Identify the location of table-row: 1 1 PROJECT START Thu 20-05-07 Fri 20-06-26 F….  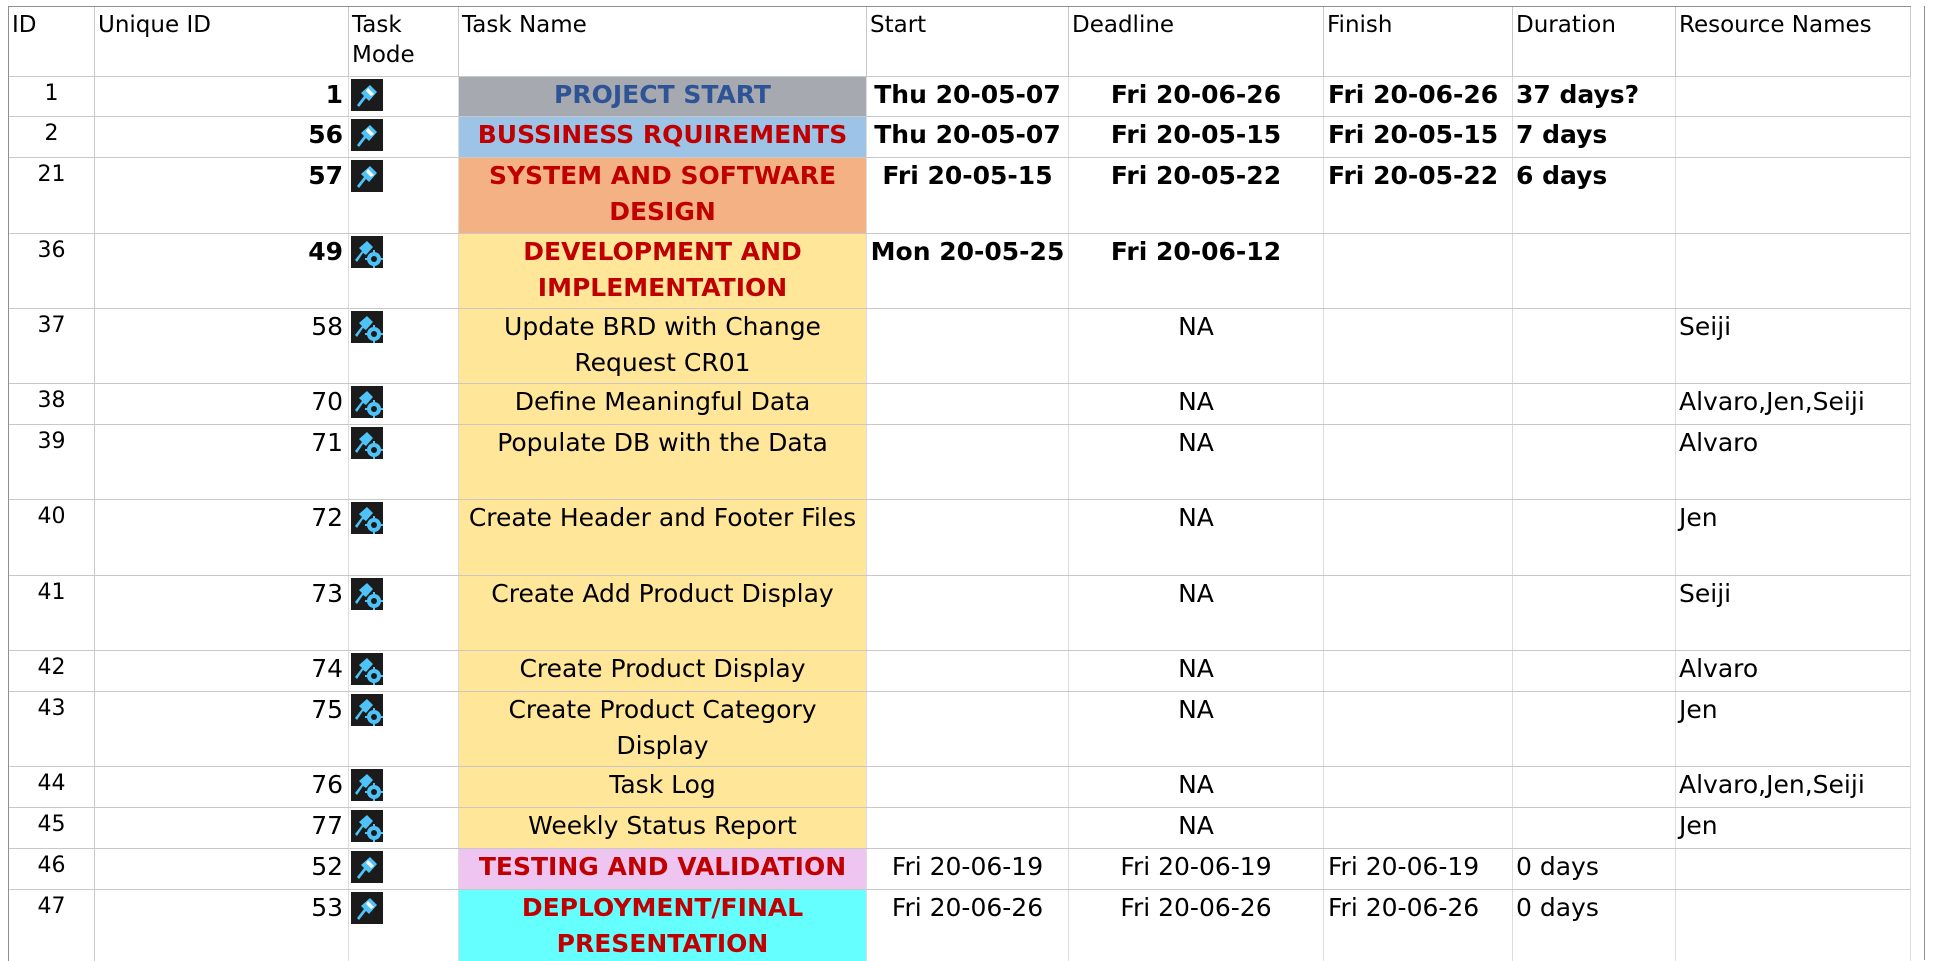
(960, 96).